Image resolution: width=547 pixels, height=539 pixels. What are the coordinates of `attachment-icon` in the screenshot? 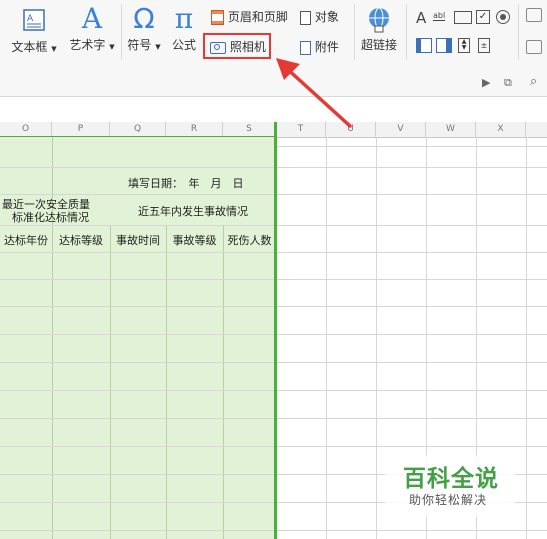 It's located at (305, 47).